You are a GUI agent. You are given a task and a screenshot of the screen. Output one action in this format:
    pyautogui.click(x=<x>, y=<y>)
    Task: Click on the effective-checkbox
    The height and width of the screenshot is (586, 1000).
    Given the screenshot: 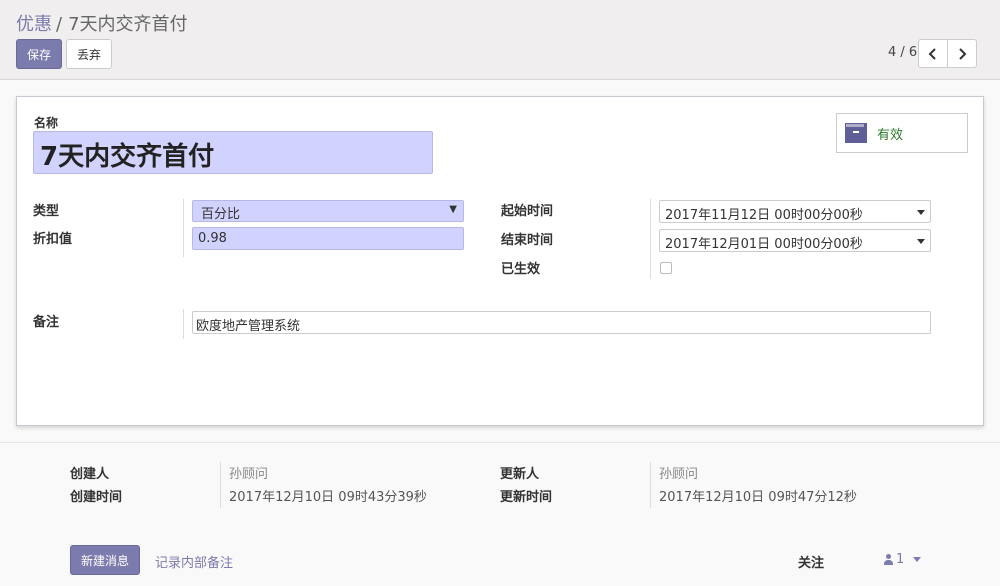 What is the action you would take?
    pyautogui.click(x=666, y=268)
    